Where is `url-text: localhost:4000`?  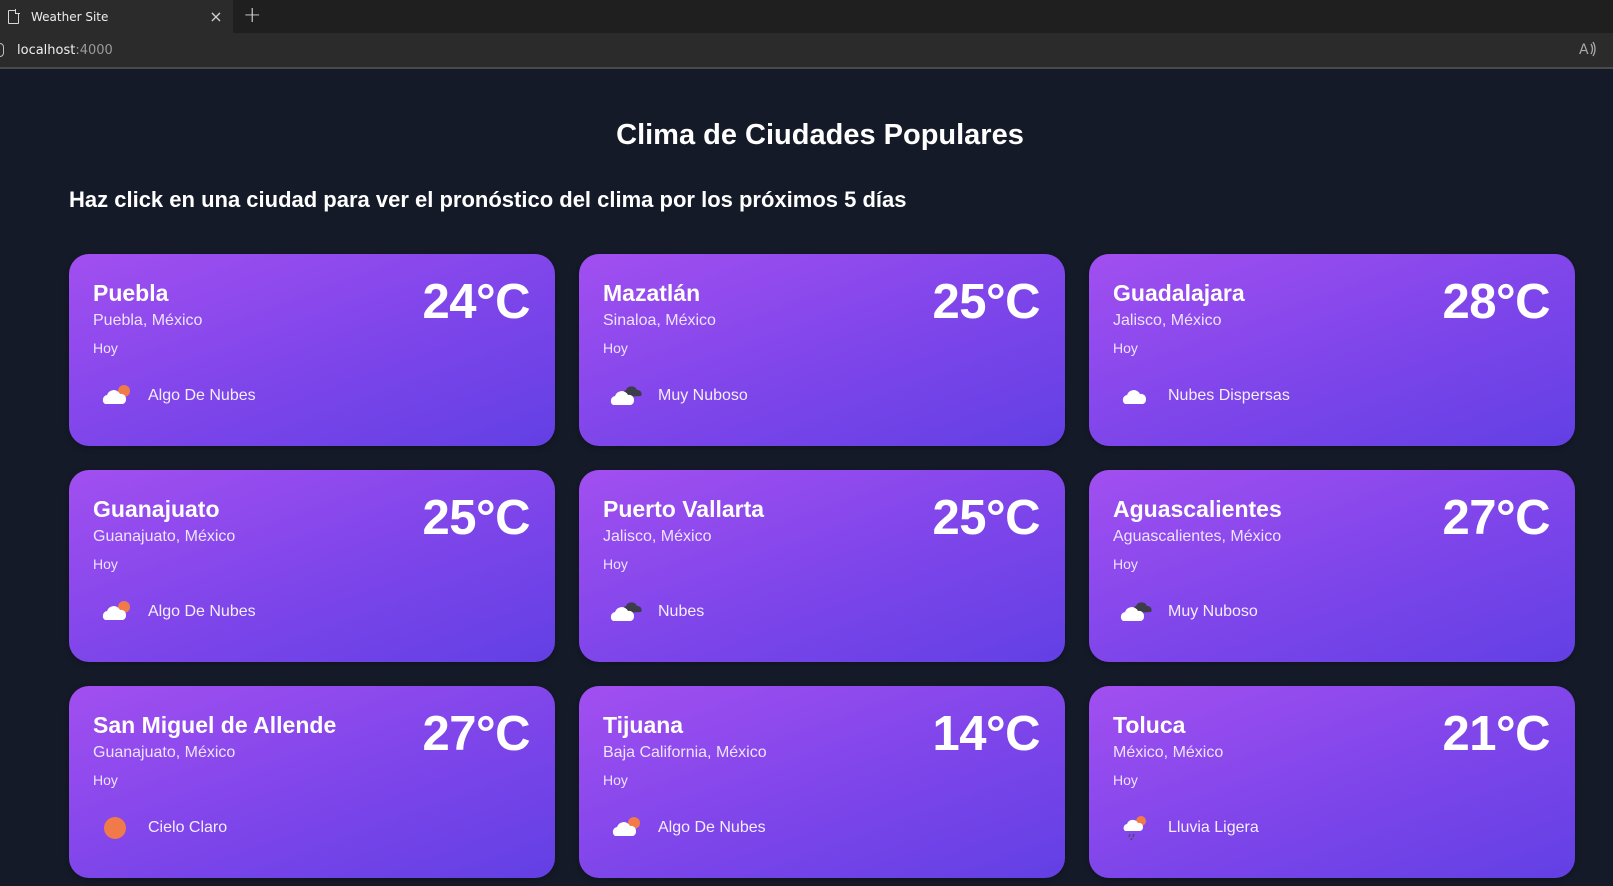
url-text: localhost:4000 is located at coordinates (65, 50).